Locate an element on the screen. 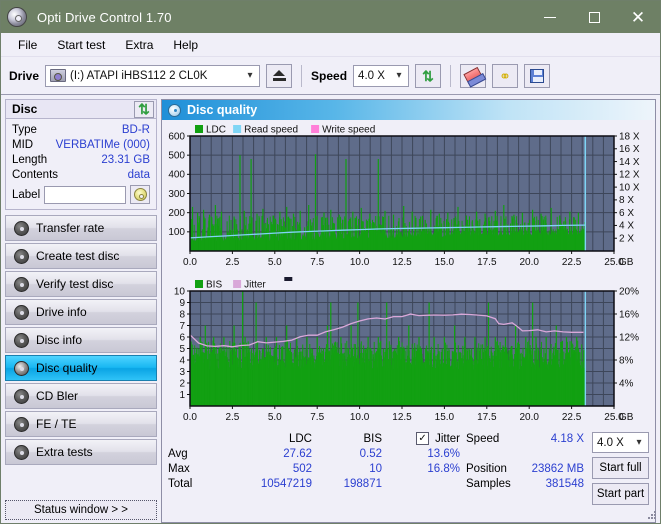 The image size is (661, 524). disc-label-key: Label is located at coordinates (26, 194).